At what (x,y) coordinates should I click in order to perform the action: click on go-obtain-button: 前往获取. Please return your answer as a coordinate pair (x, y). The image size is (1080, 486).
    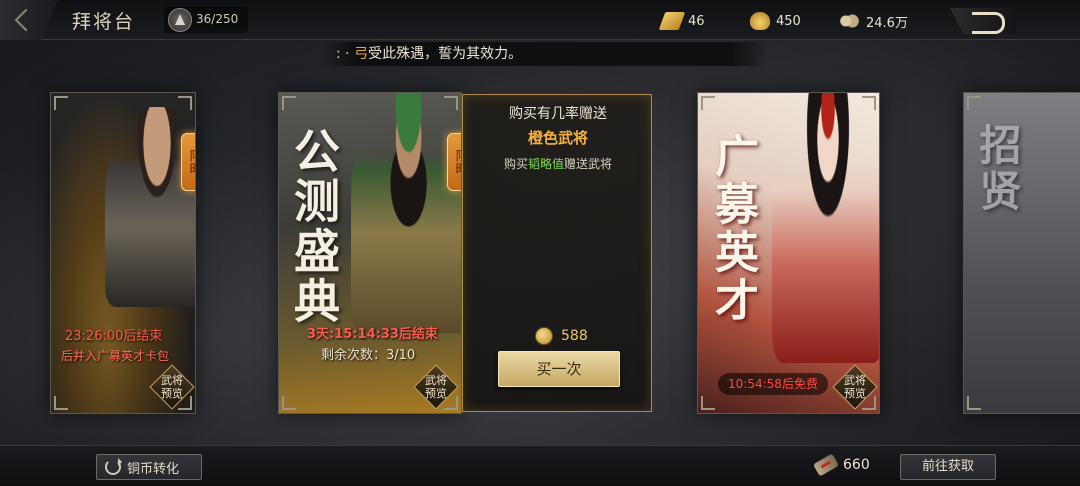
    Looking at the image, I should click on (948, 467).